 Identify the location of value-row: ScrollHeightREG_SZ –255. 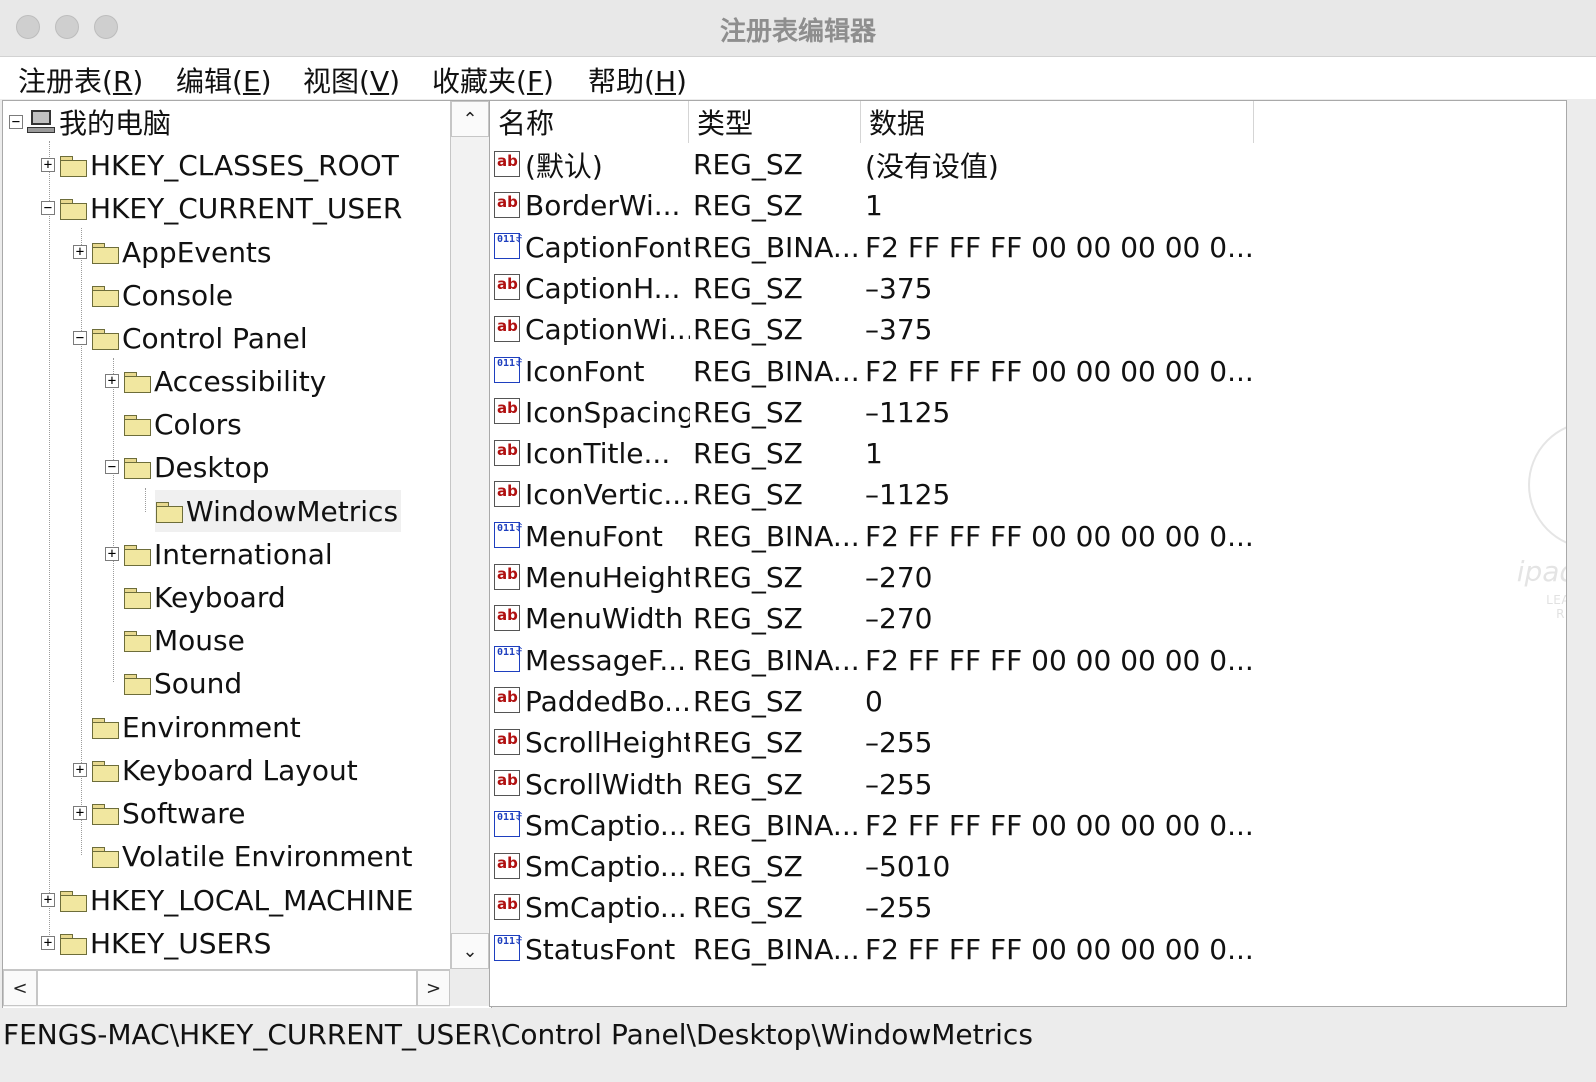
(880, 742).